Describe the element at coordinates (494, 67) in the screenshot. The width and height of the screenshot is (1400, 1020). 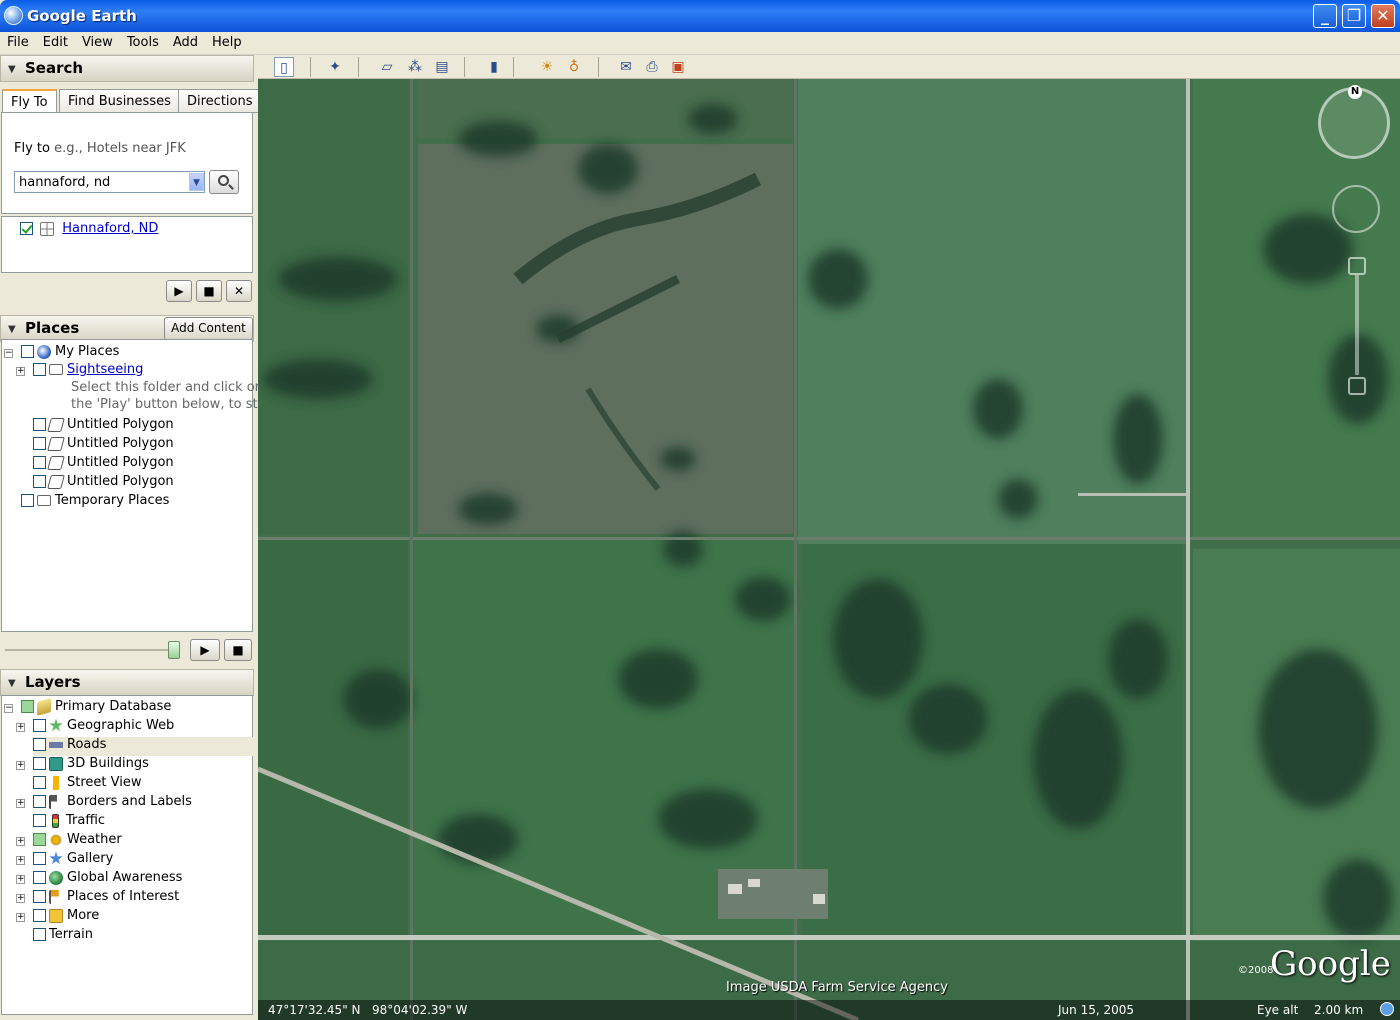
I see `ruler-icon: ▮` at that location.